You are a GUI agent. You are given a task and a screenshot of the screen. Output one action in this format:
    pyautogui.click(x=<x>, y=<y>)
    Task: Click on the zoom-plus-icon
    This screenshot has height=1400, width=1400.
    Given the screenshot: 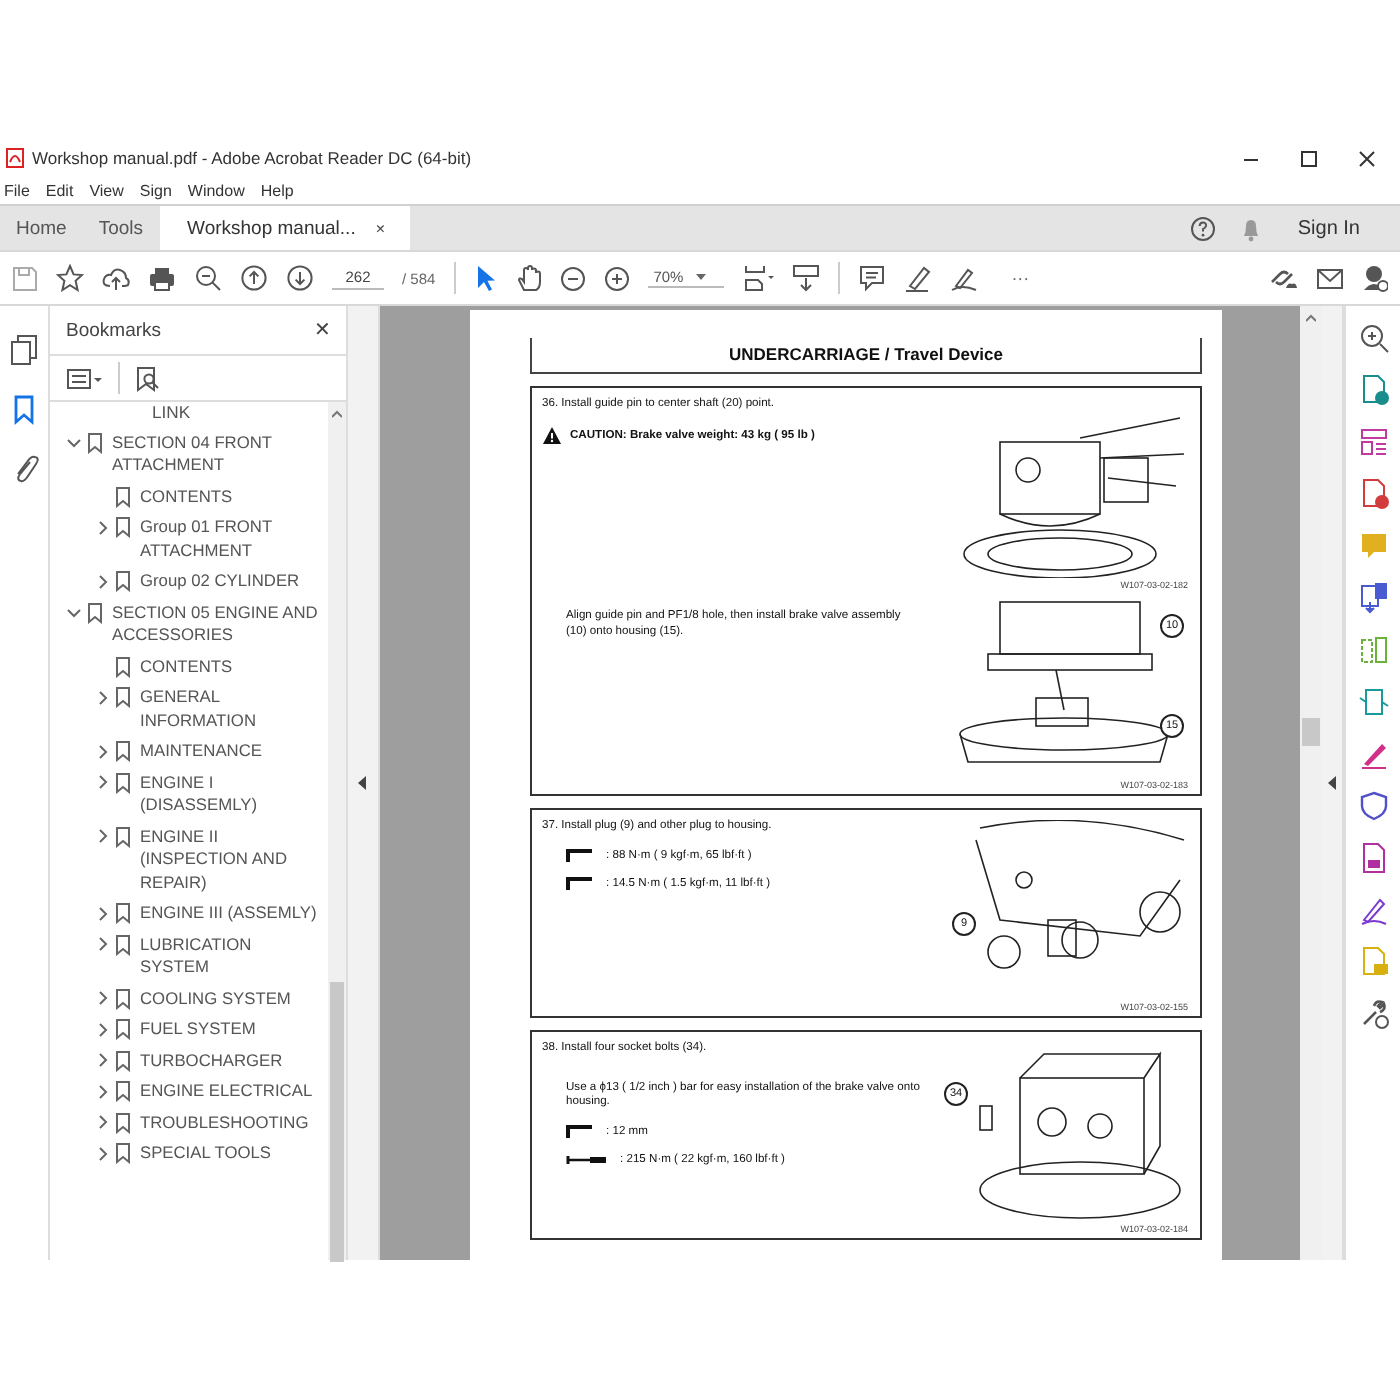 What is the action you would take?
    pyautogui.click(x=616, y=278)
    